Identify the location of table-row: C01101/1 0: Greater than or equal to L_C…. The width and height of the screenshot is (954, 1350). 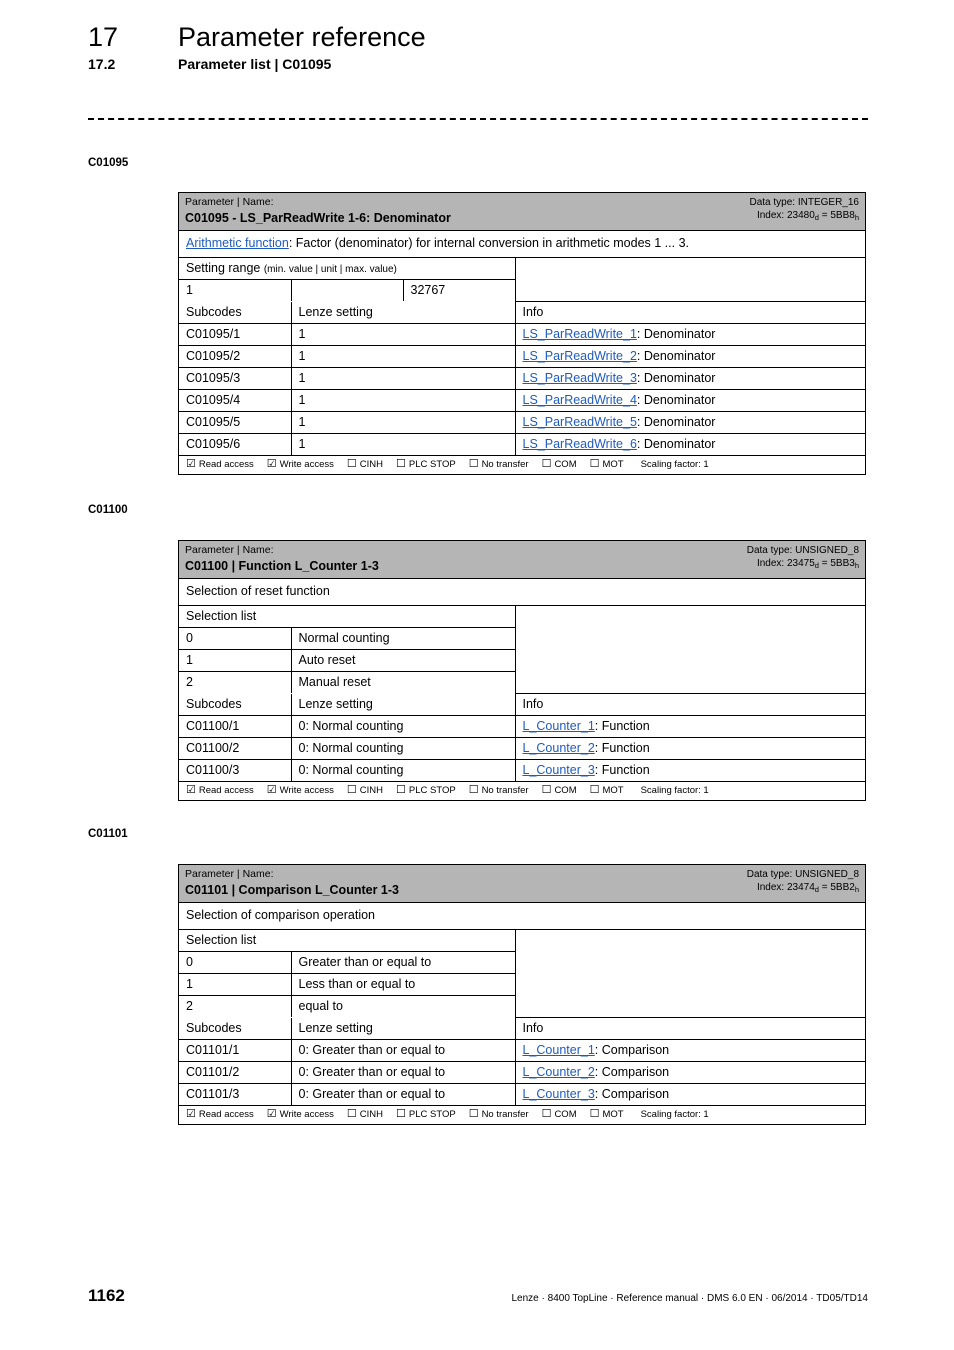
(522, 1050).